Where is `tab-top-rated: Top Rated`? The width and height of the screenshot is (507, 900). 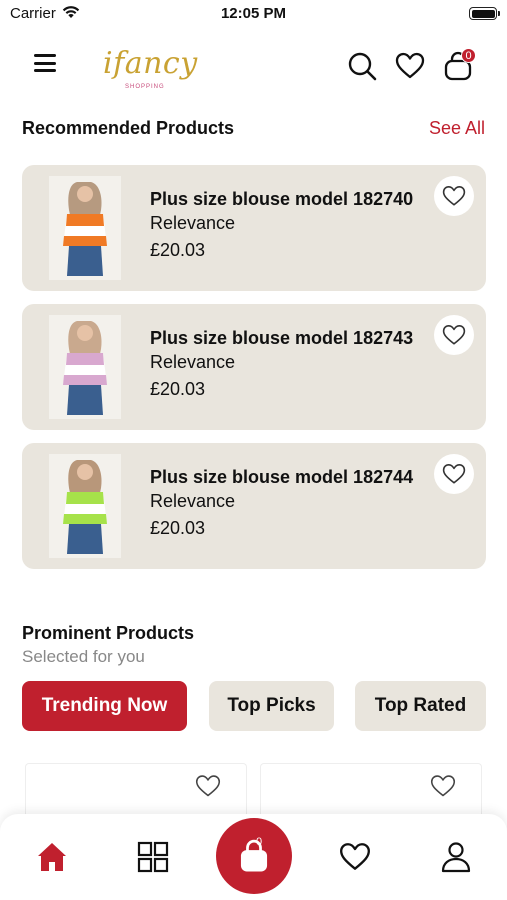
tab-top-rated: Top Rated is located at coordinates (420, 706).